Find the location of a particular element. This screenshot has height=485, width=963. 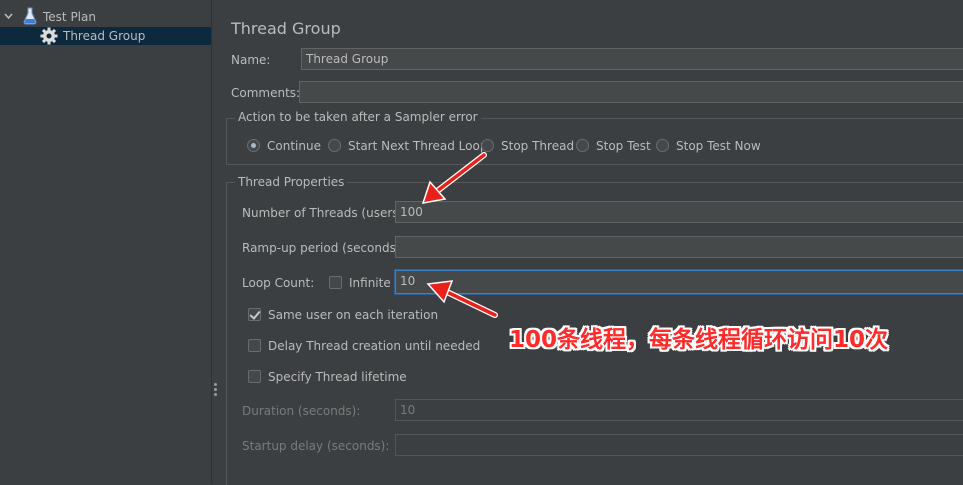

arrow-to-threads-icon is located at coordinates (454, 178).